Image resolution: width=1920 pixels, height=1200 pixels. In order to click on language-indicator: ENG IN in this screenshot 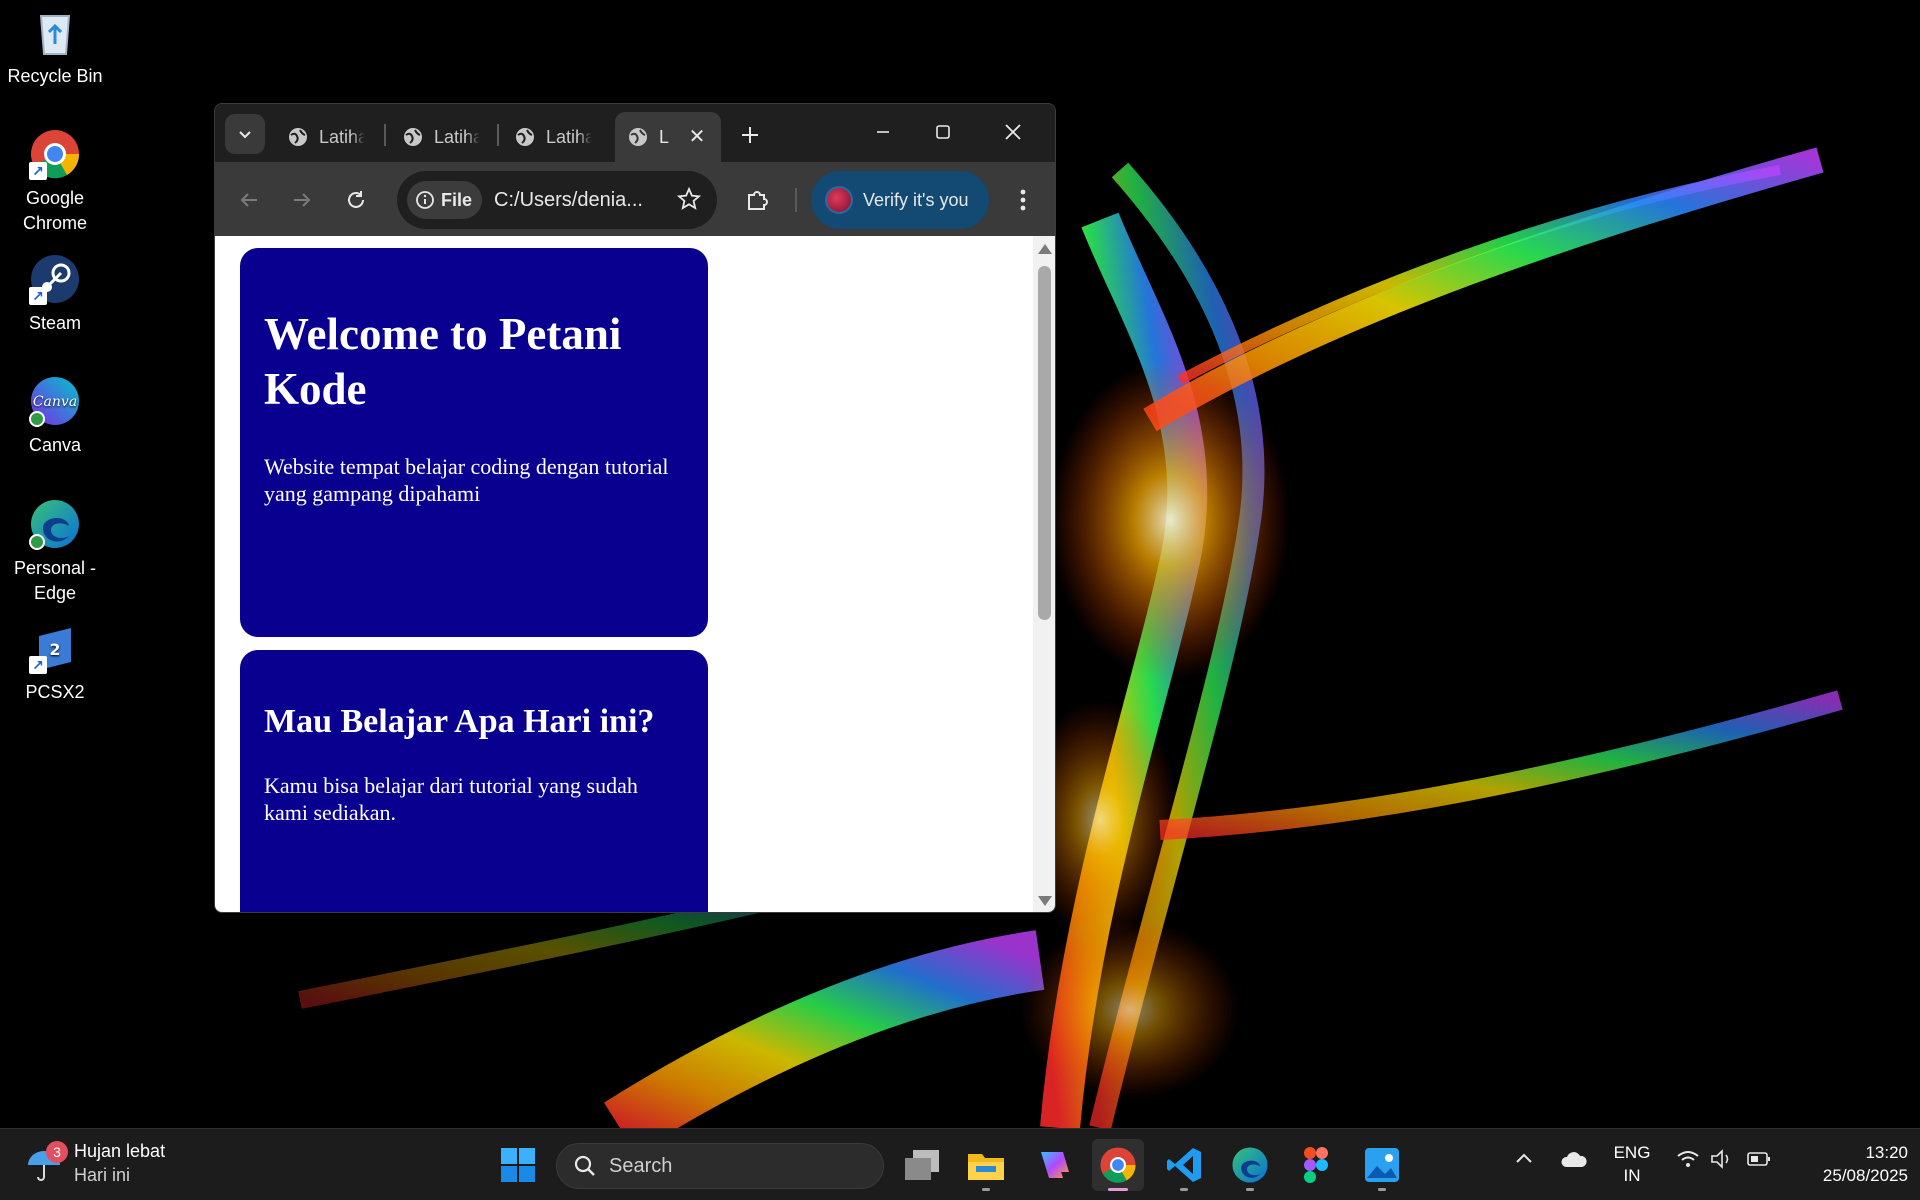, I will do `click(1632, 1164)`.